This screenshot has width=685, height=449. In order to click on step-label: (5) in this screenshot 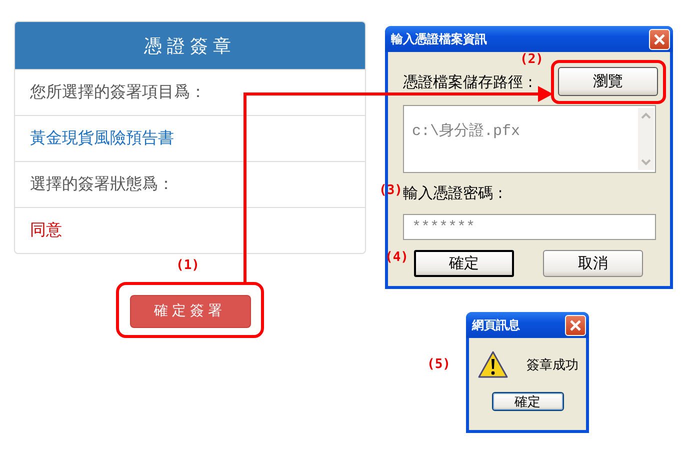, I will do `click(438, 364)`.